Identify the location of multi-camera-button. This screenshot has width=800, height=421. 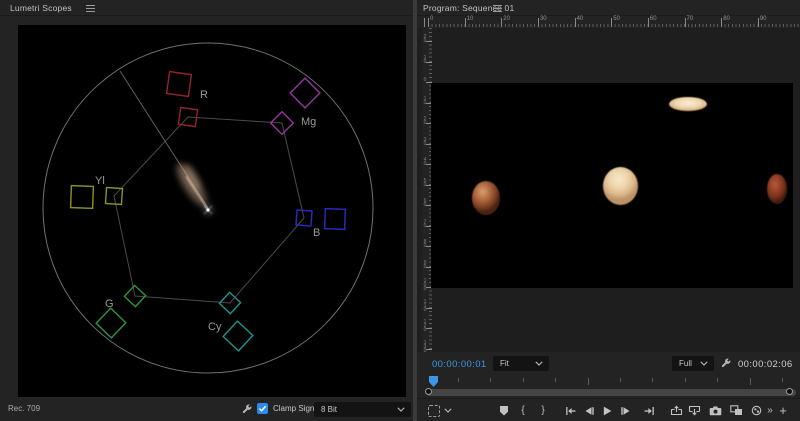
(756, 410).